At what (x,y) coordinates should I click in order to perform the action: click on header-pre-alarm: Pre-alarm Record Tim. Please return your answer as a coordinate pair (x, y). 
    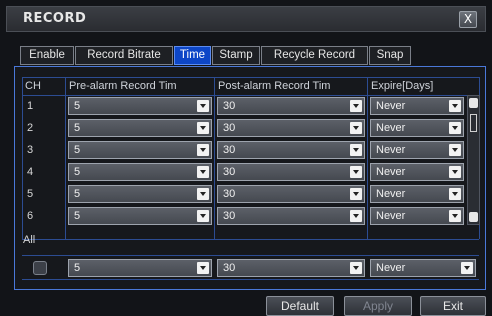
    Looking at the image, I should click on (123, 86).